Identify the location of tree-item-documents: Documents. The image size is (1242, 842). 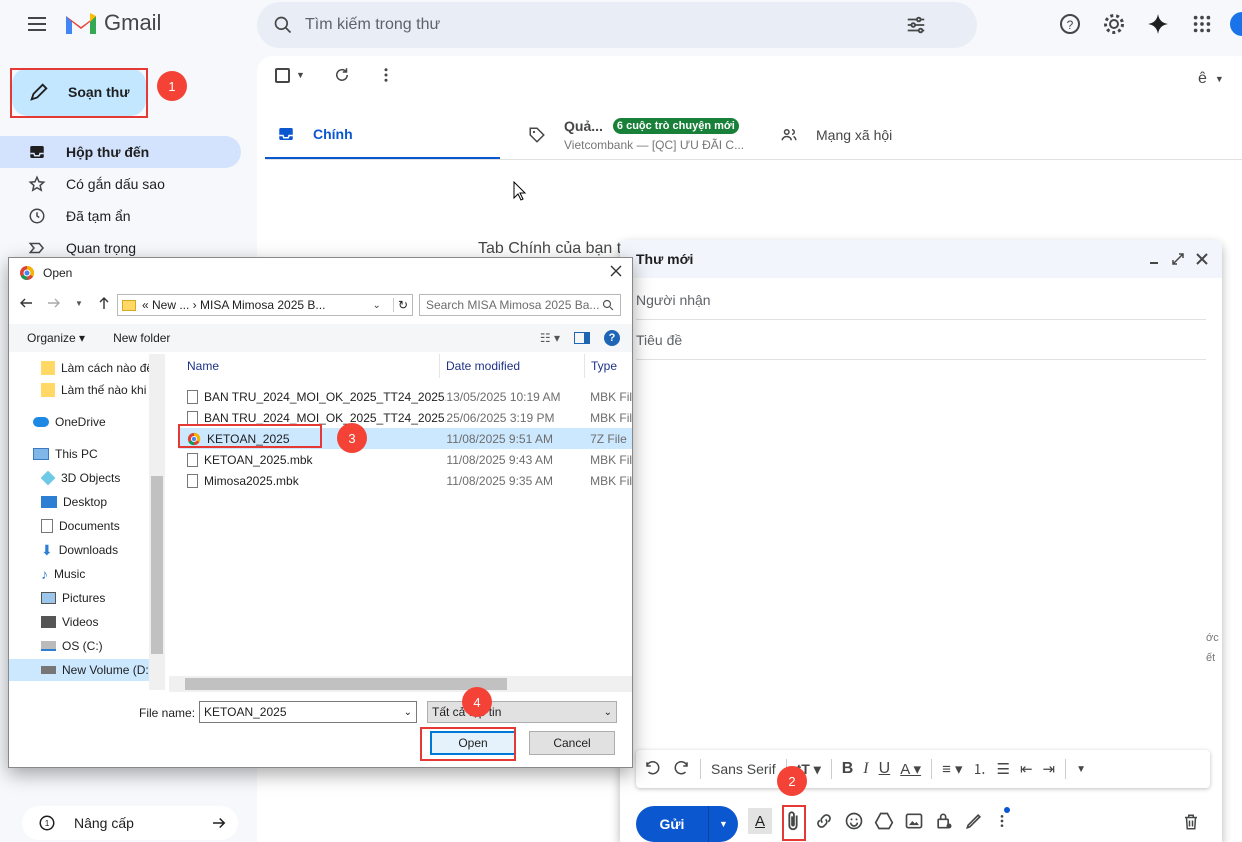
(96, 526).